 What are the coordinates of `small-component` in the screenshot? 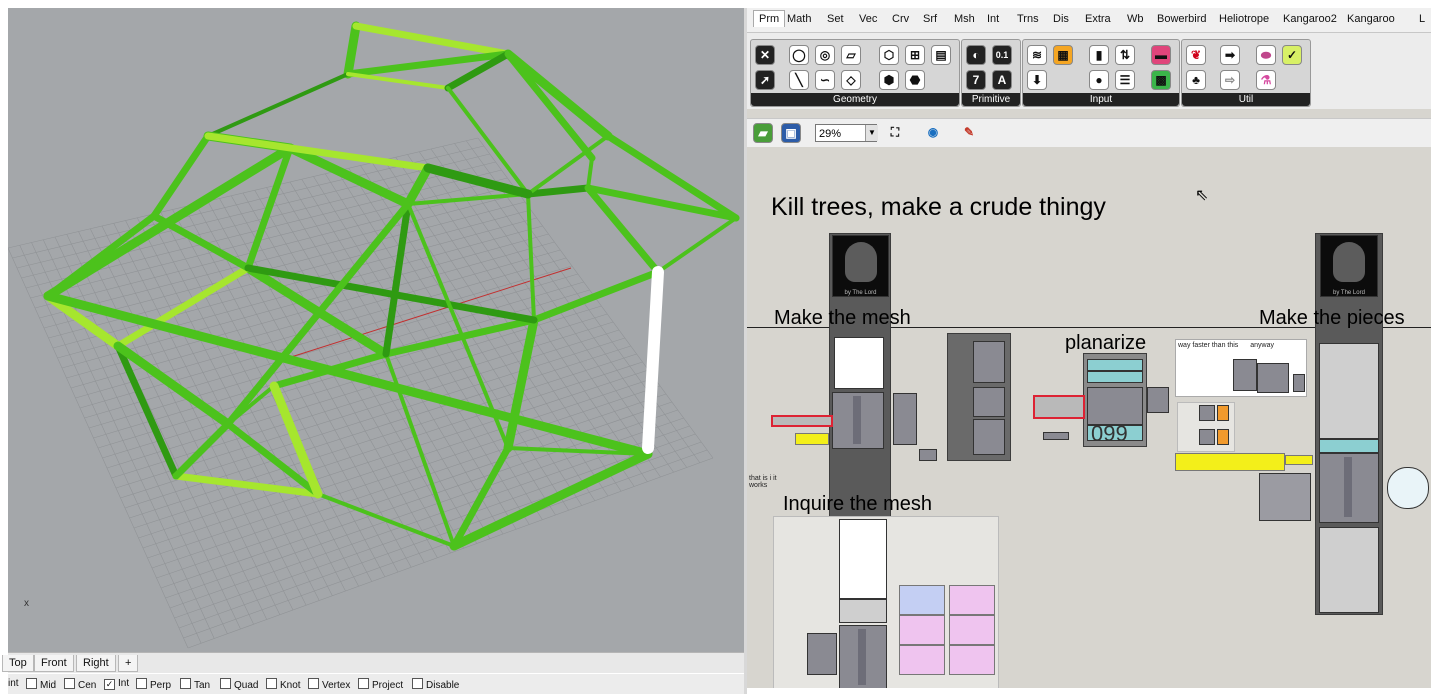 It's located at (928, 455).